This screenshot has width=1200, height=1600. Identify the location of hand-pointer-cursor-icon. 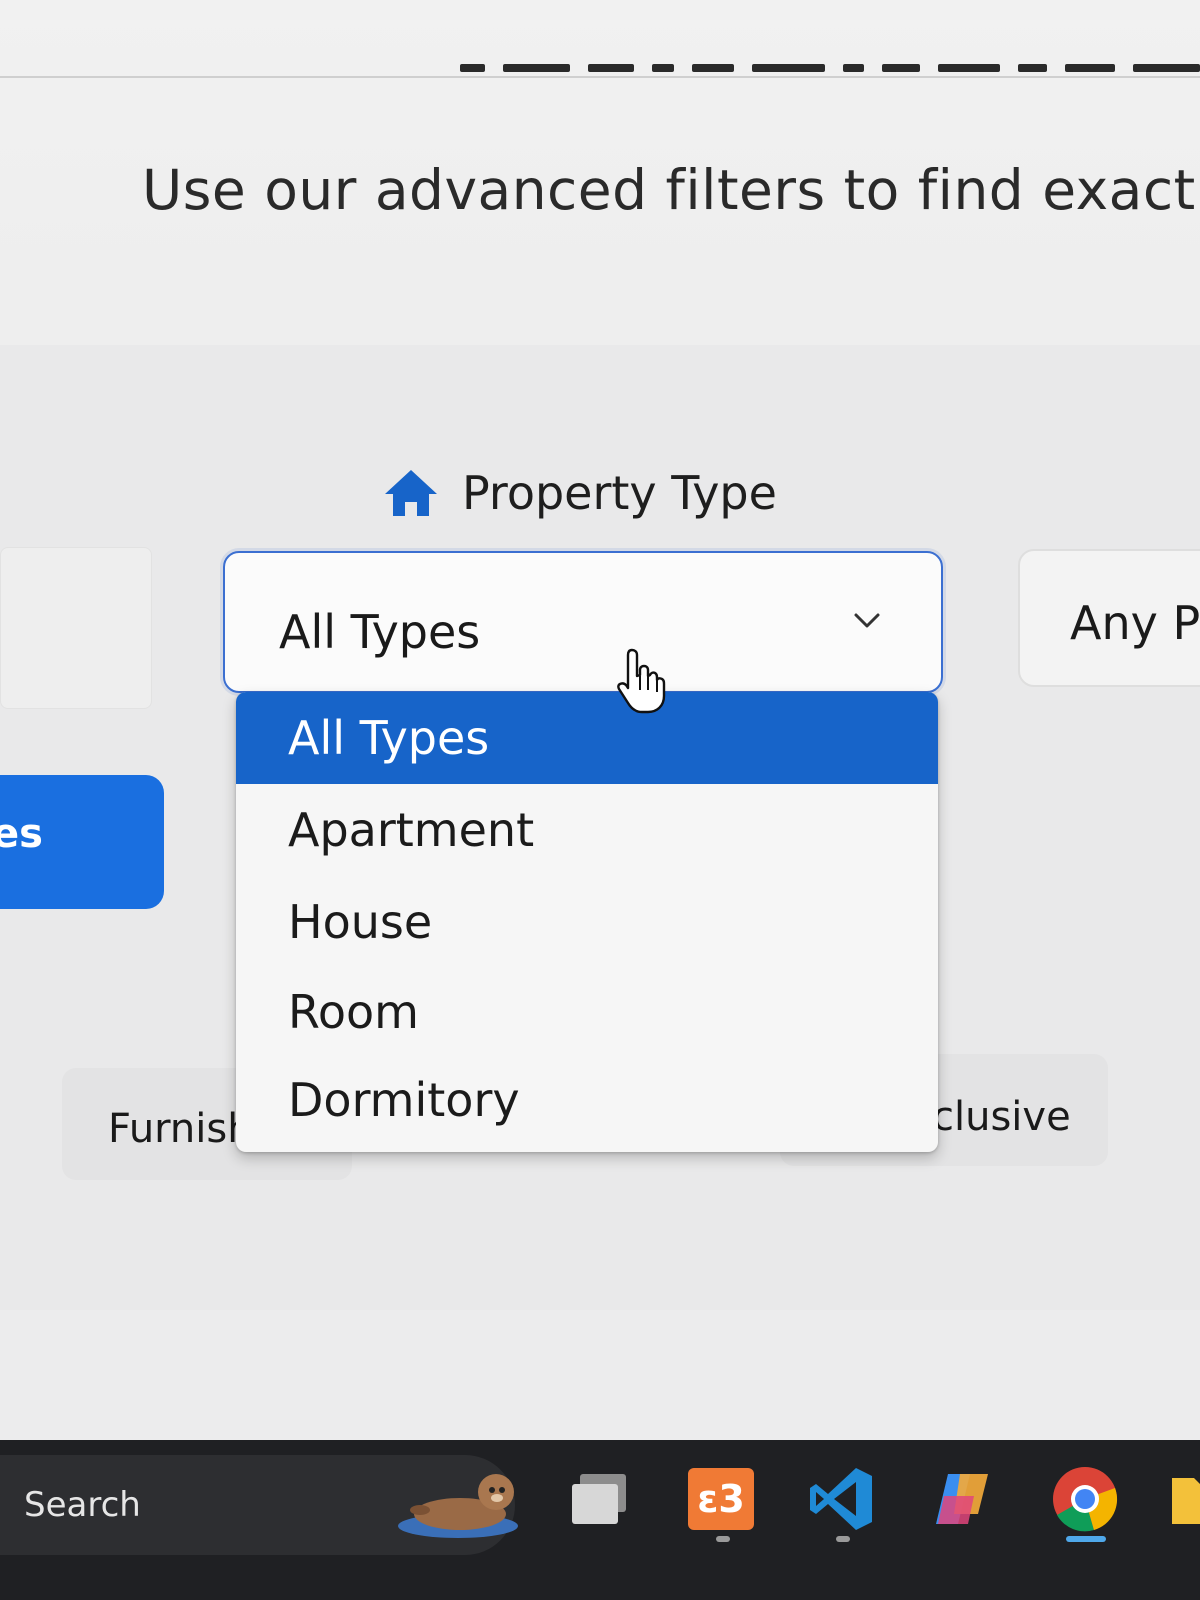
(641, 681).